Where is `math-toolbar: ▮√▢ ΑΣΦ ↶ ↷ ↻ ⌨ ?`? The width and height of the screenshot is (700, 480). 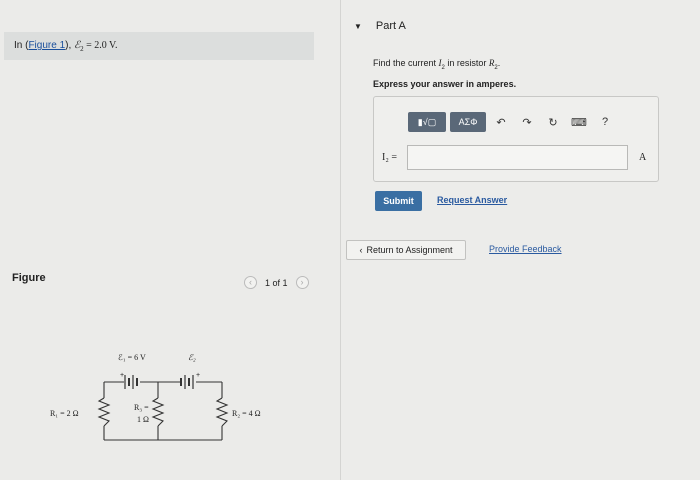 math-toolbar: ▮√▢ ΑΣΦ ↶ ↷ ↻ ⌨ ? is located at coordinates (517, 122).